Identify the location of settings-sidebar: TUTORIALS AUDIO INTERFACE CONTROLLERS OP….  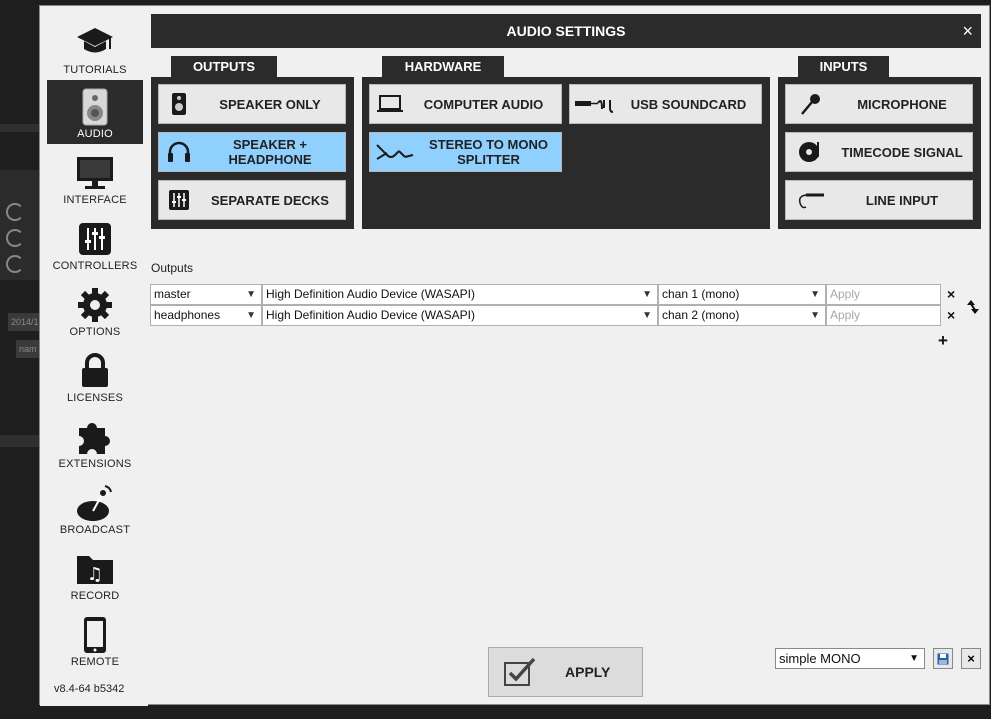
(94, 356).